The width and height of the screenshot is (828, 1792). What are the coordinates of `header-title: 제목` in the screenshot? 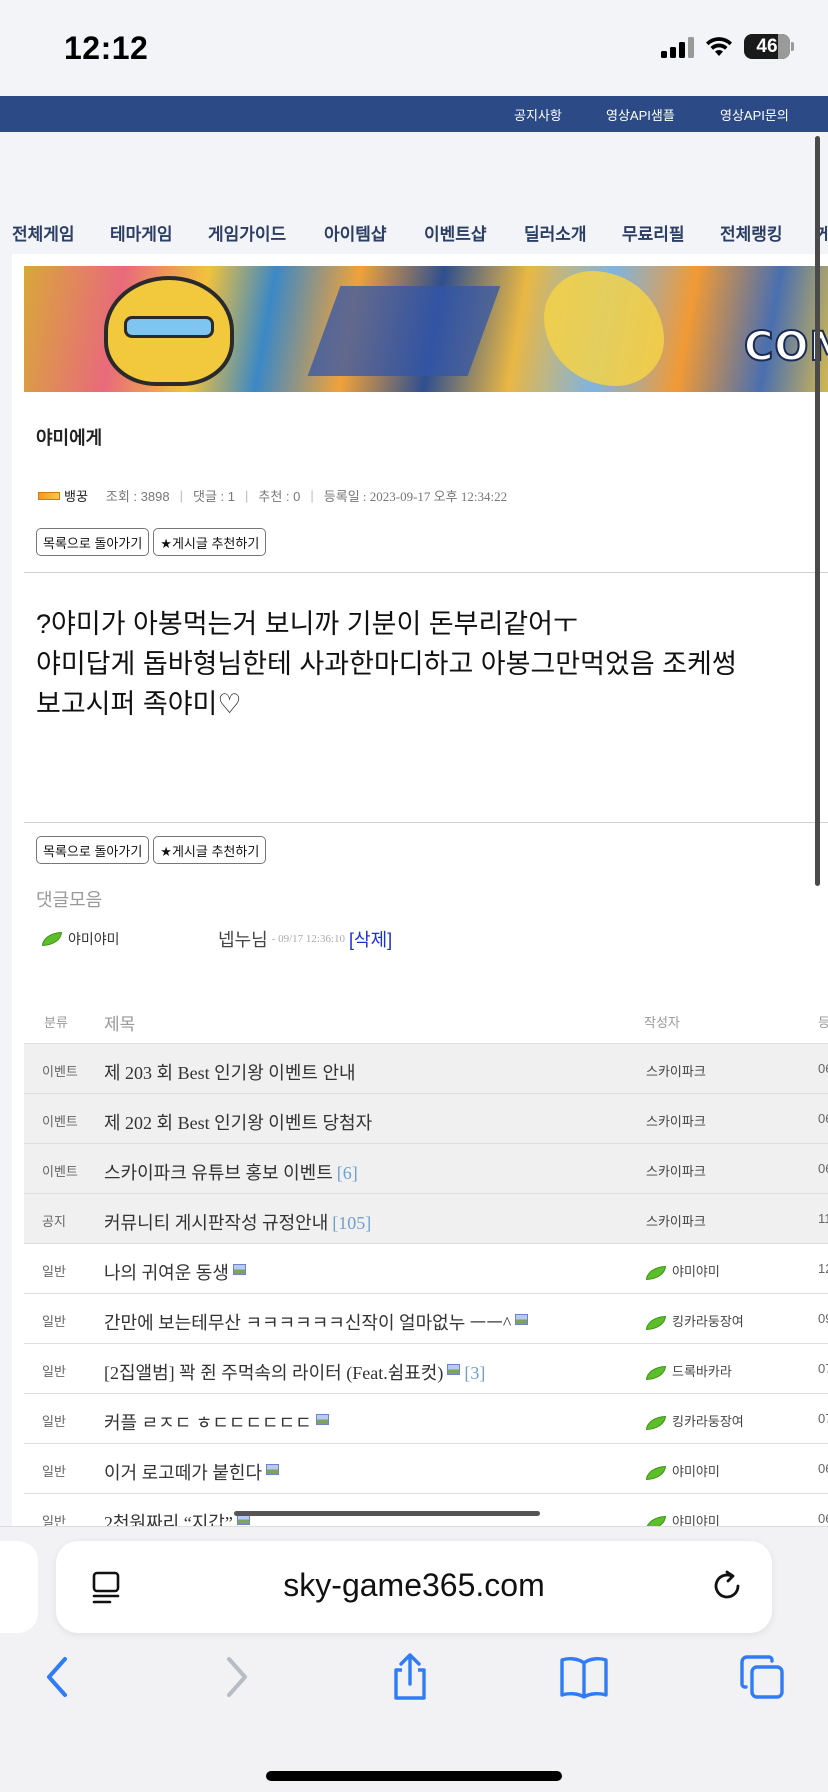 It's located at (120, 1024).